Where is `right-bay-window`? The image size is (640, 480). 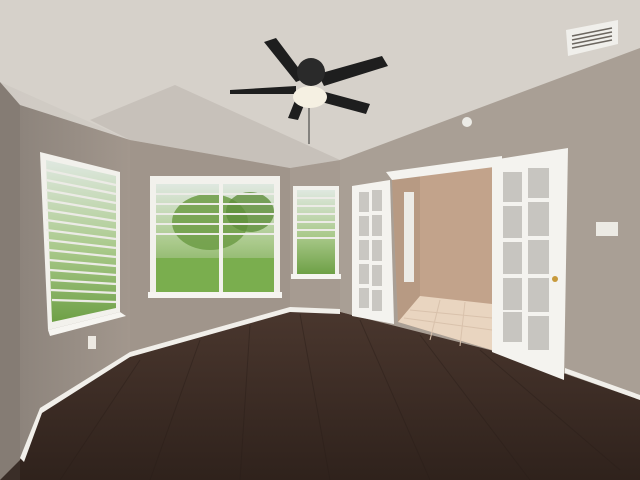 right-bay-window is located at coordinates (316, 232).